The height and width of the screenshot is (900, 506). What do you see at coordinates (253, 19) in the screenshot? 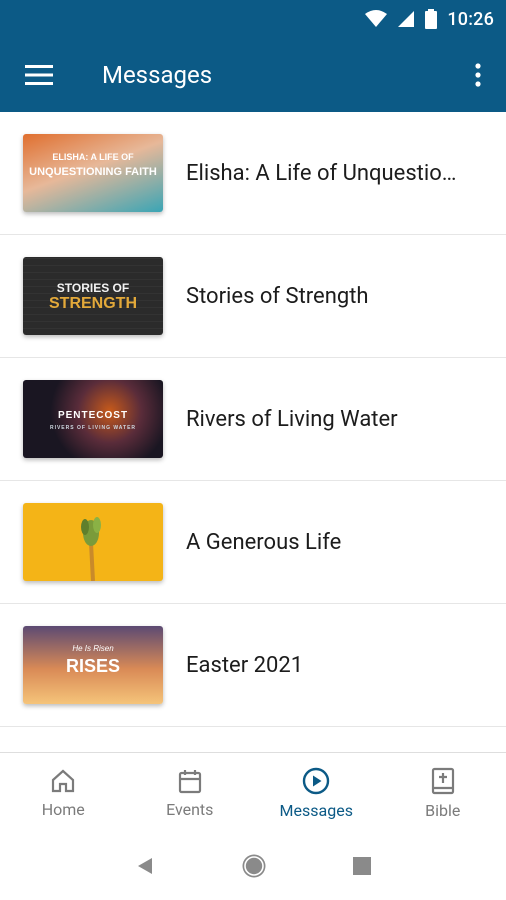
I see `status-bar: 10:26` at bounding box center [253, 19].